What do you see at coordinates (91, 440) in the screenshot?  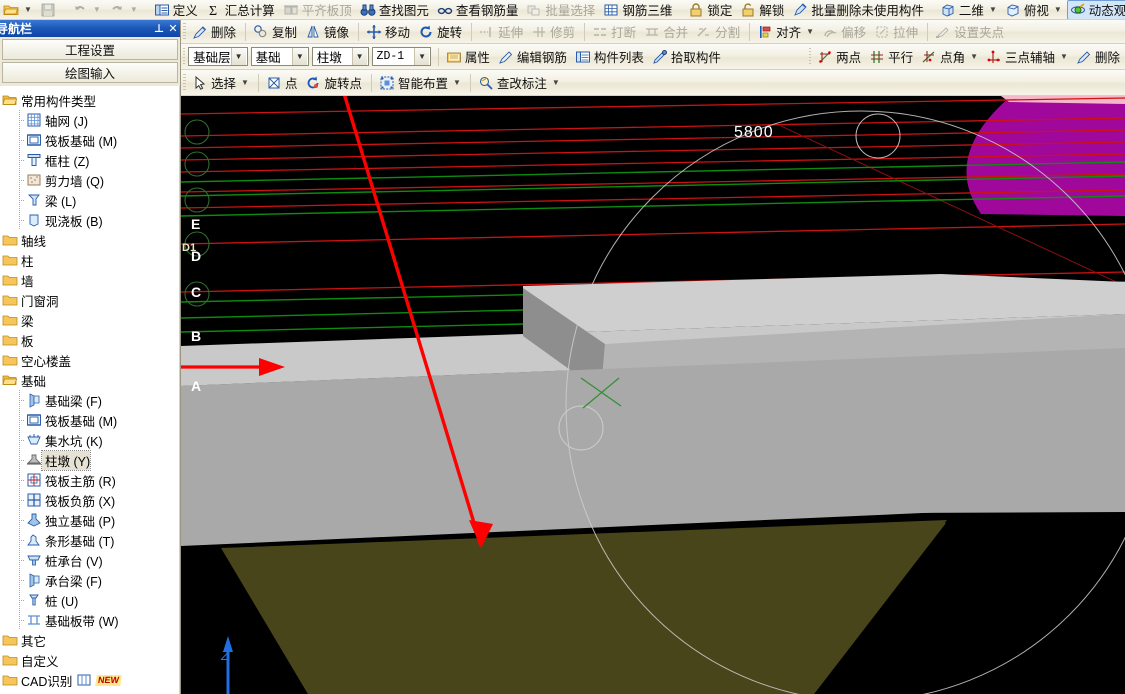 I see `tree-item-8-2: 集水坑 (K)` at bounding box center [91, 440].